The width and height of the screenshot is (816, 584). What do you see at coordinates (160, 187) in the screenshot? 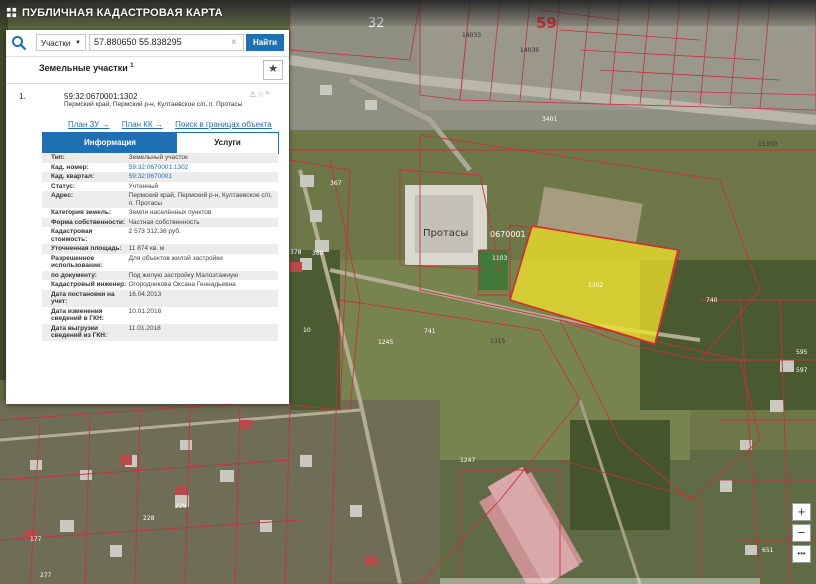
I see `property-row: Статус: Учтенный` at bounding box center [160, 187].